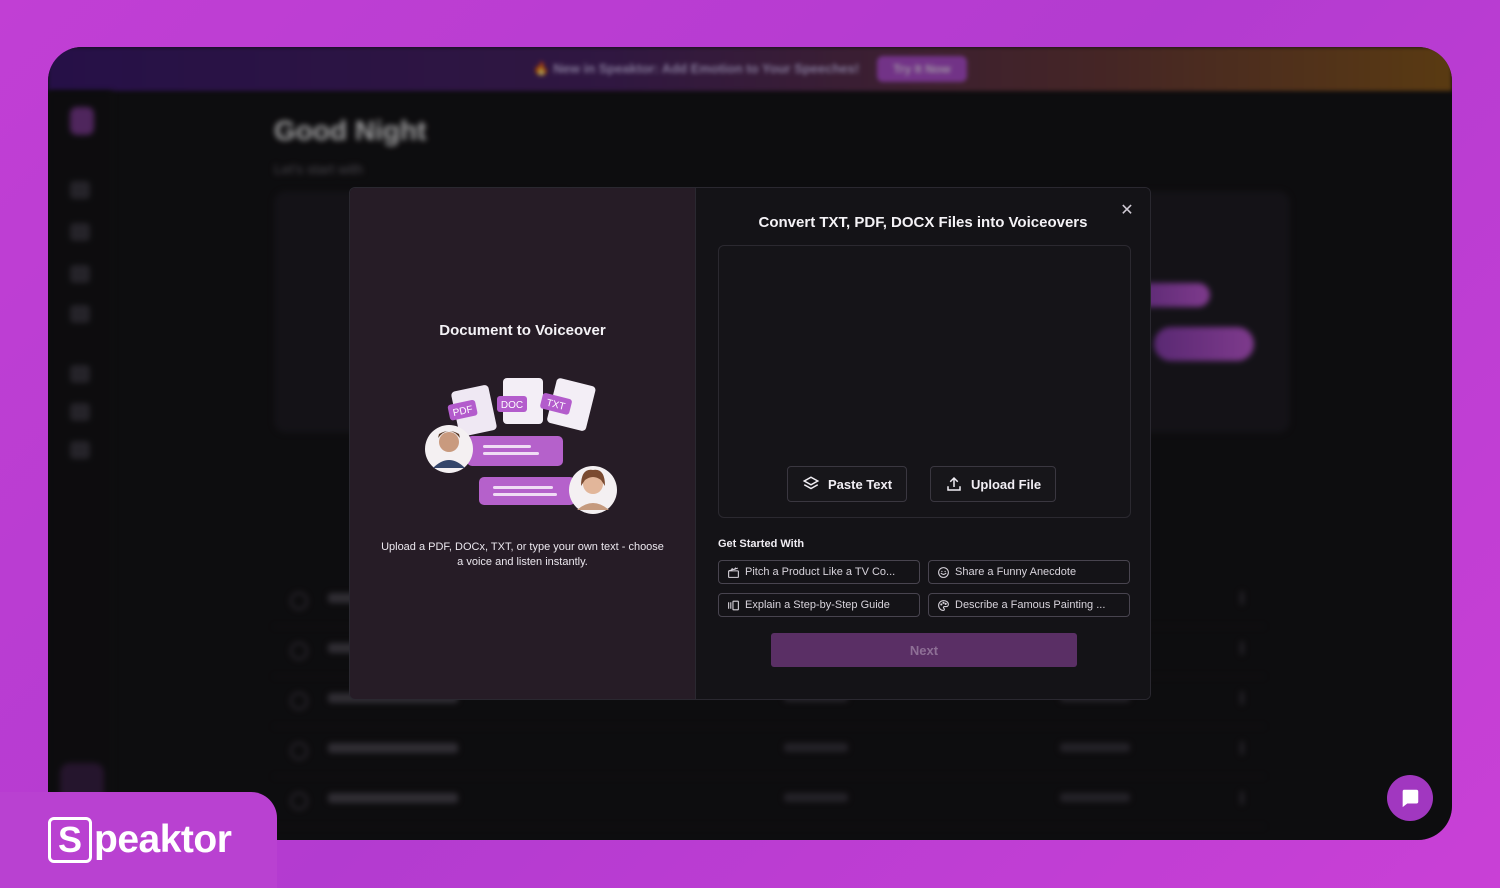 Image resolution: width=1500 pixels, height=888 pixels. Describe the element at coordinates (1006, 484) in the screenshot. I see `upload-file-label: Upload File` at that location.